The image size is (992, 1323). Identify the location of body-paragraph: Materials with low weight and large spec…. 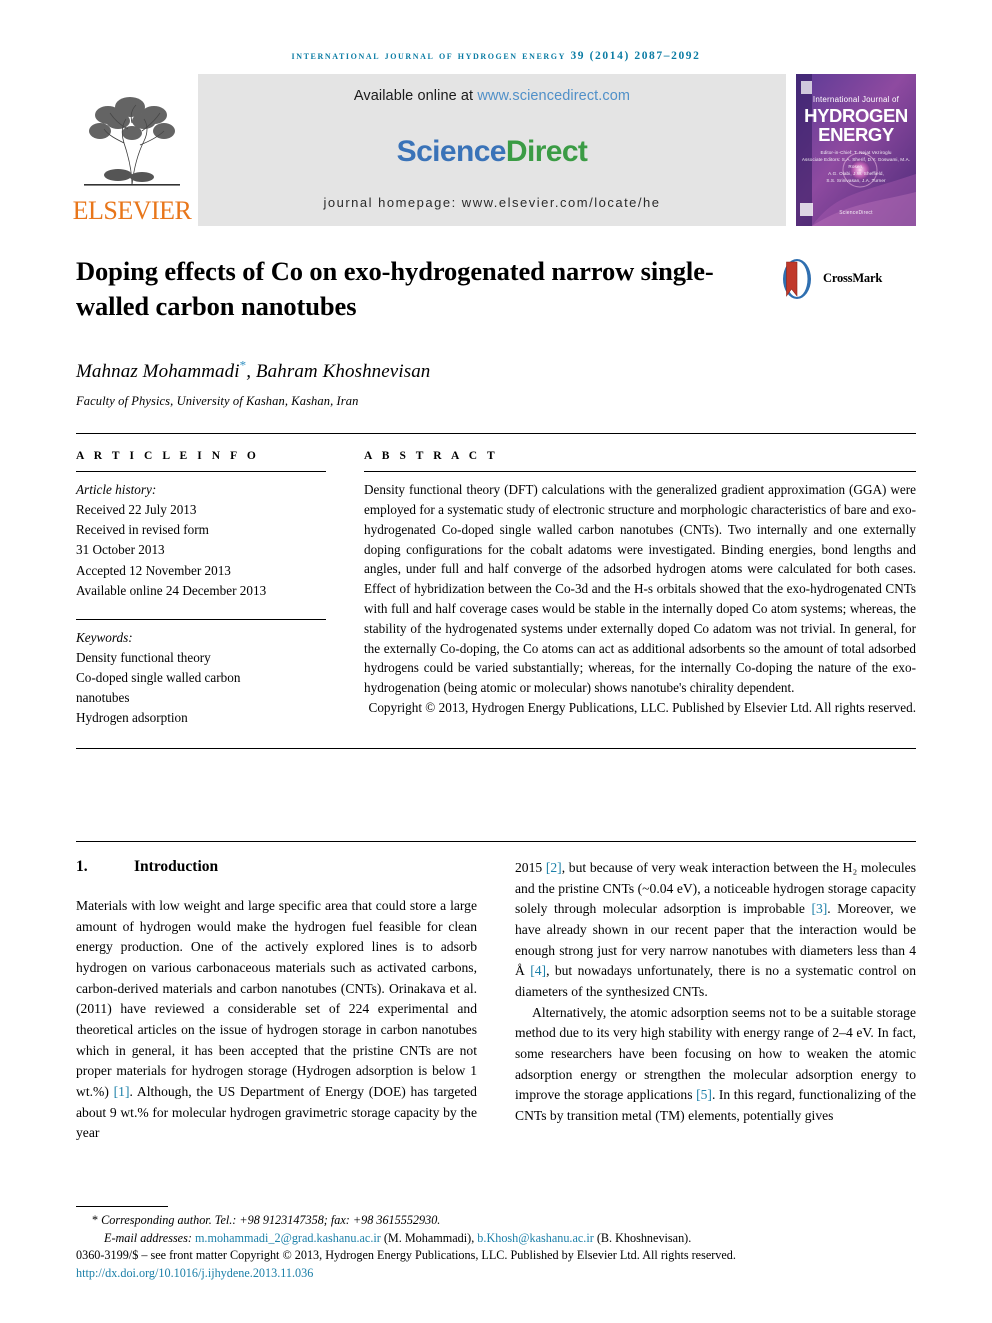
(276, 1019).